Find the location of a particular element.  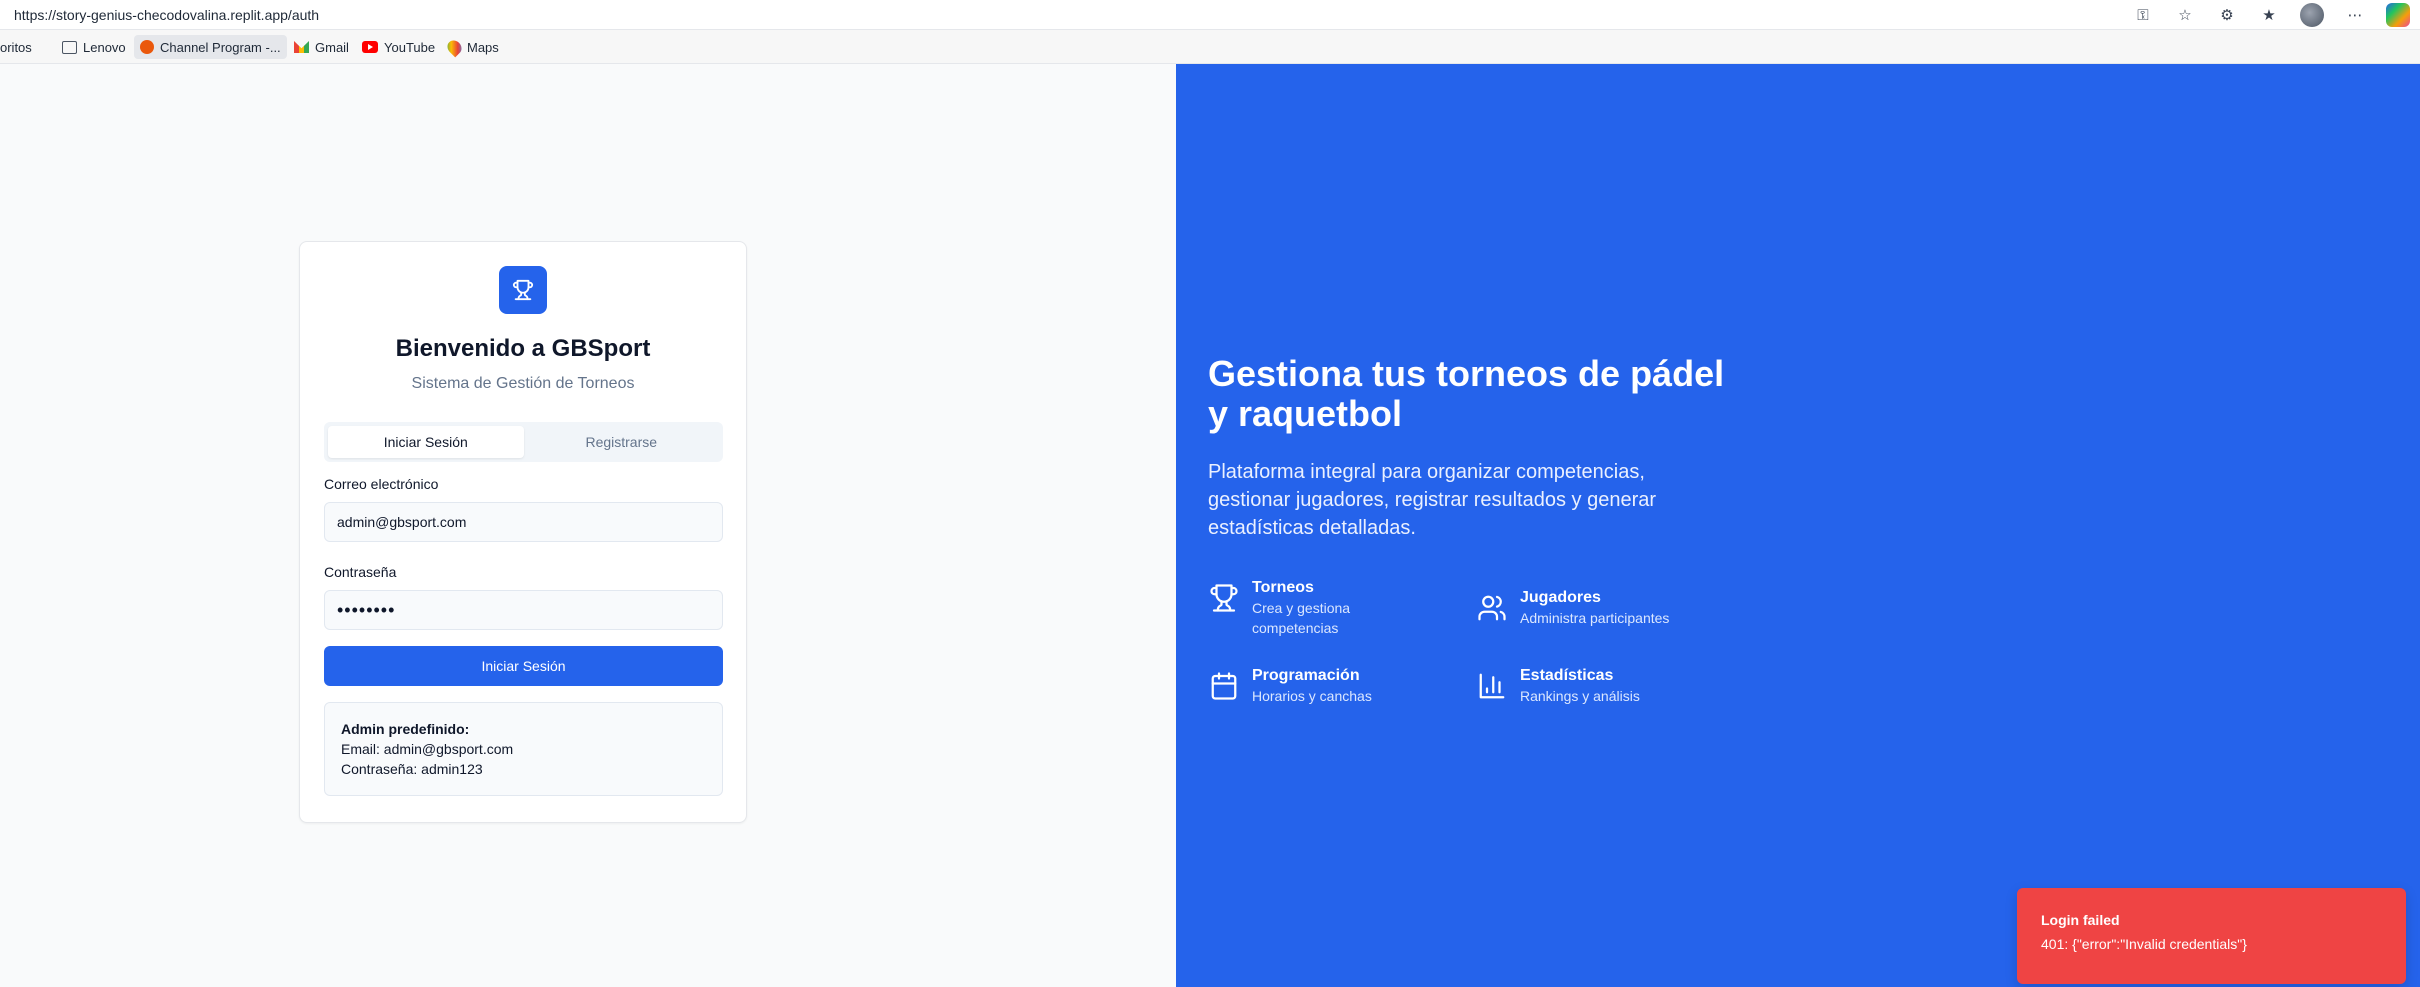

browser-toolbar-icons: ⚿ ☆ ⚙ ★ ⋯ is located at coordinates (2271, 15).